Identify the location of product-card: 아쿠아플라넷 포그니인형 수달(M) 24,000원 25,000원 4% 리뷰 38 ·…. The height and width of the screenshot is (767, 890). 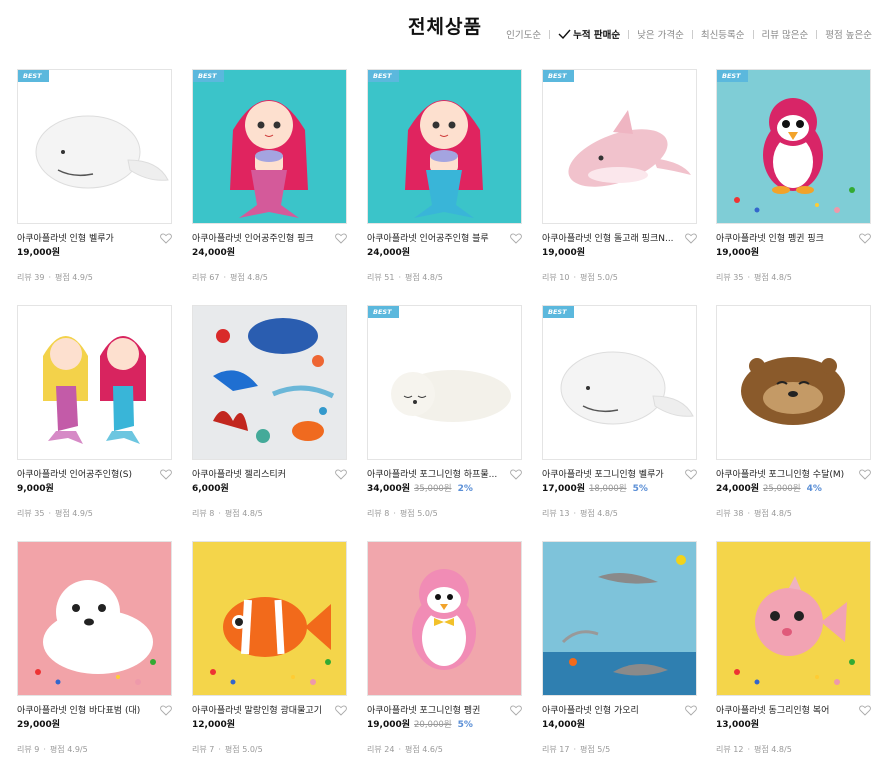
(793, 412).